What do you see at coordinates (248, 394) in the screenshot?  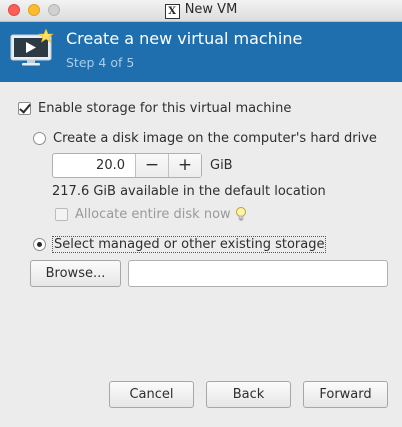 I see `back-button: Back` at bounding box center [248, 394].